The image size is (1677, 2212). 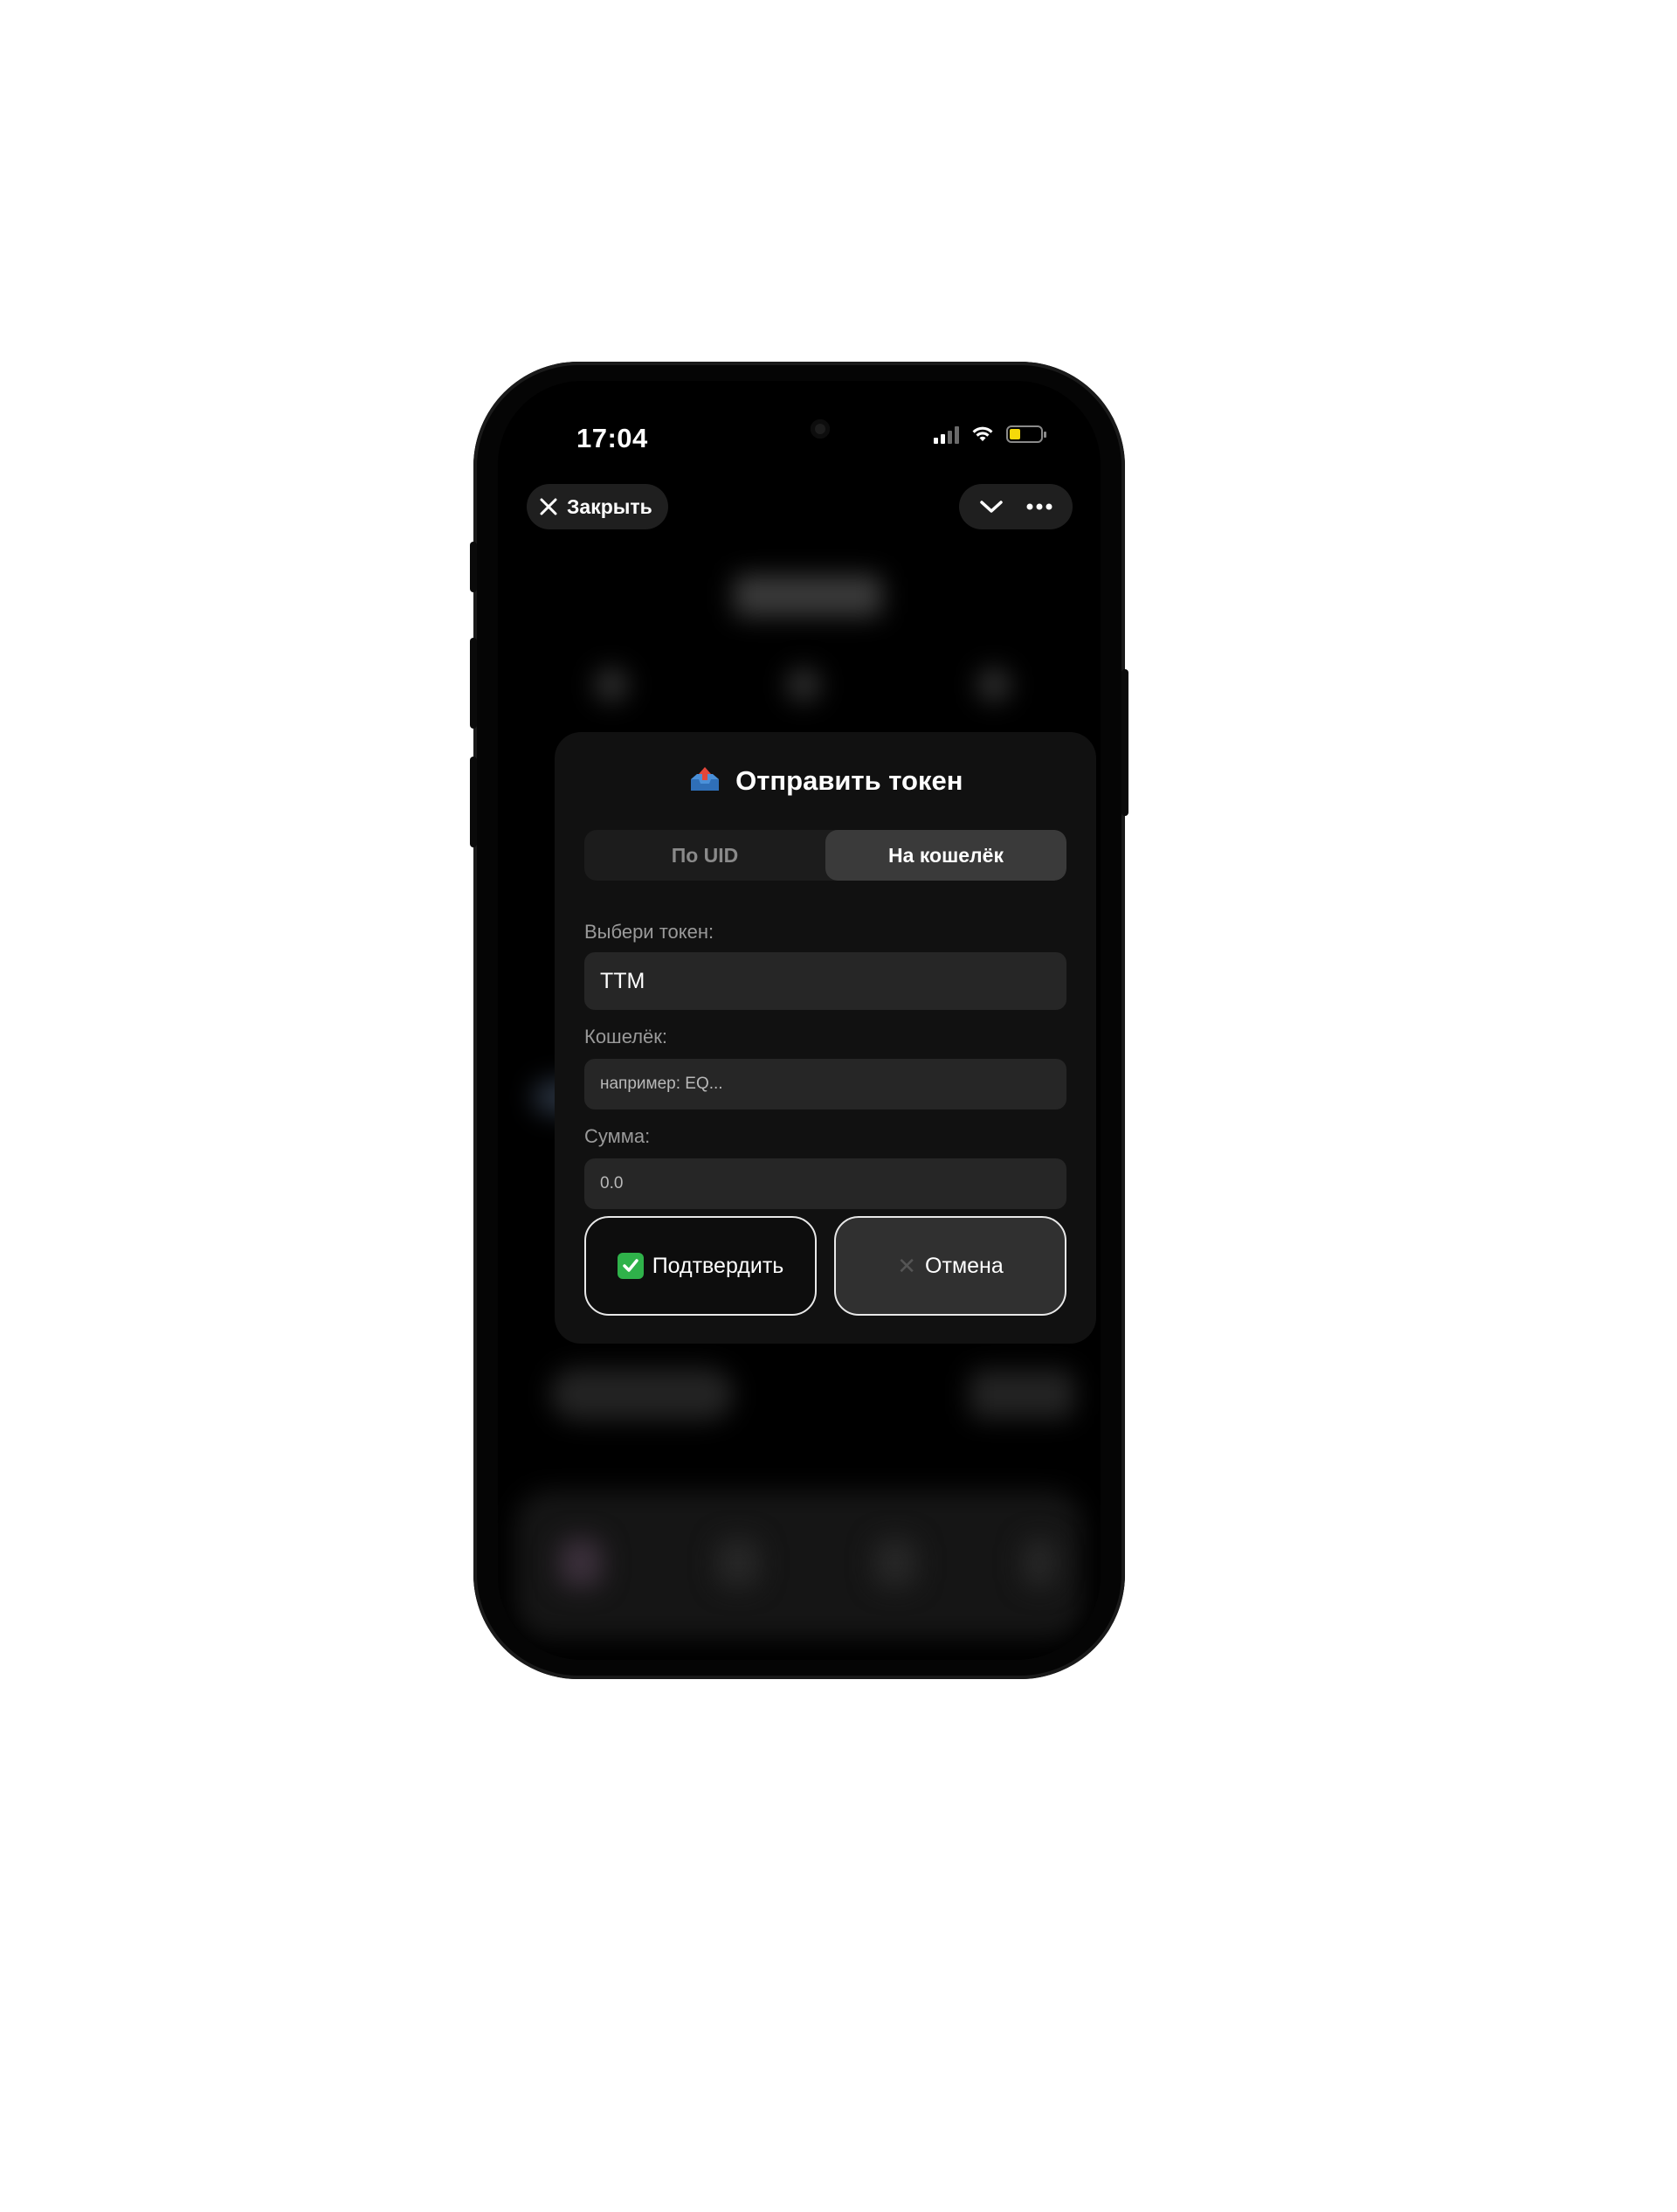 I want to click on close-button: Закрыть, so click(x=597, y=506).